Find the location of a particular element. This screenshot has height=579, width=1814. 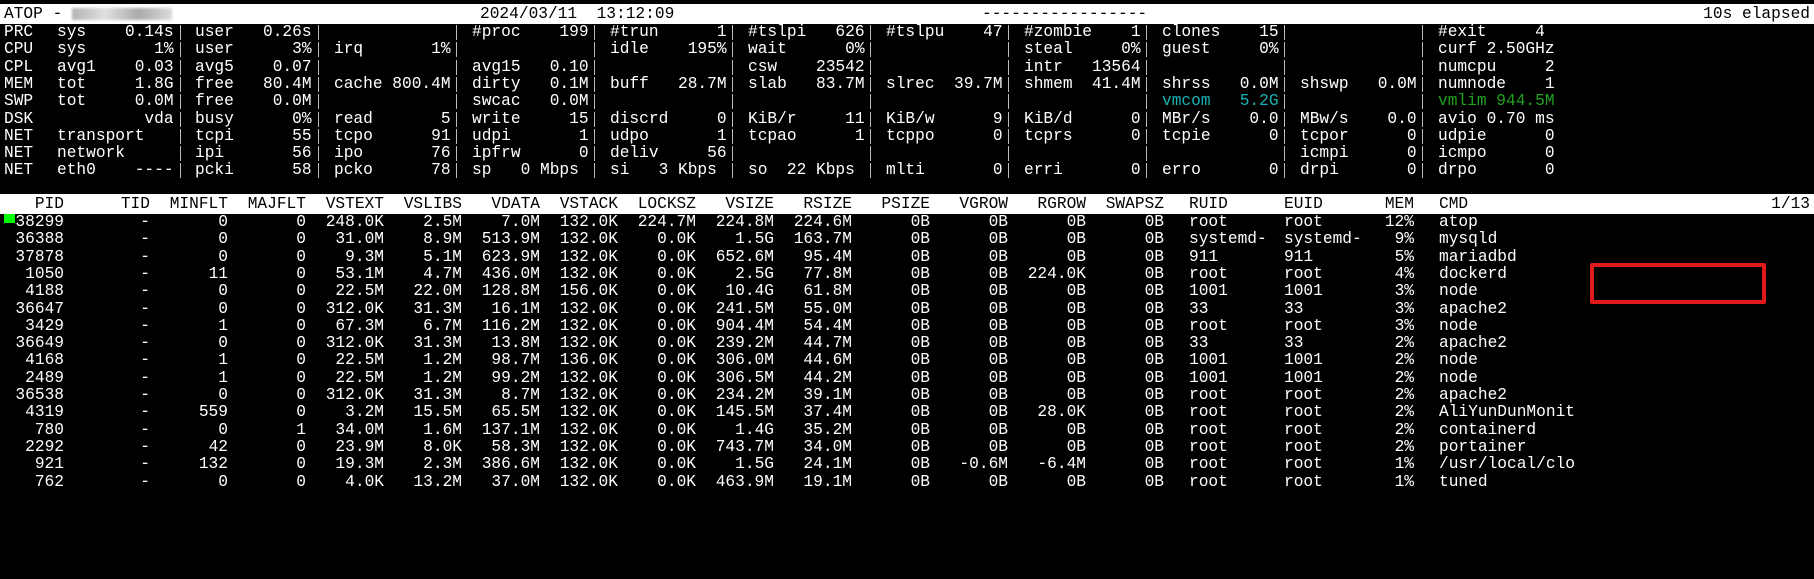

process-cell-vsize: 463.9M is located at coordinates (744, 481).